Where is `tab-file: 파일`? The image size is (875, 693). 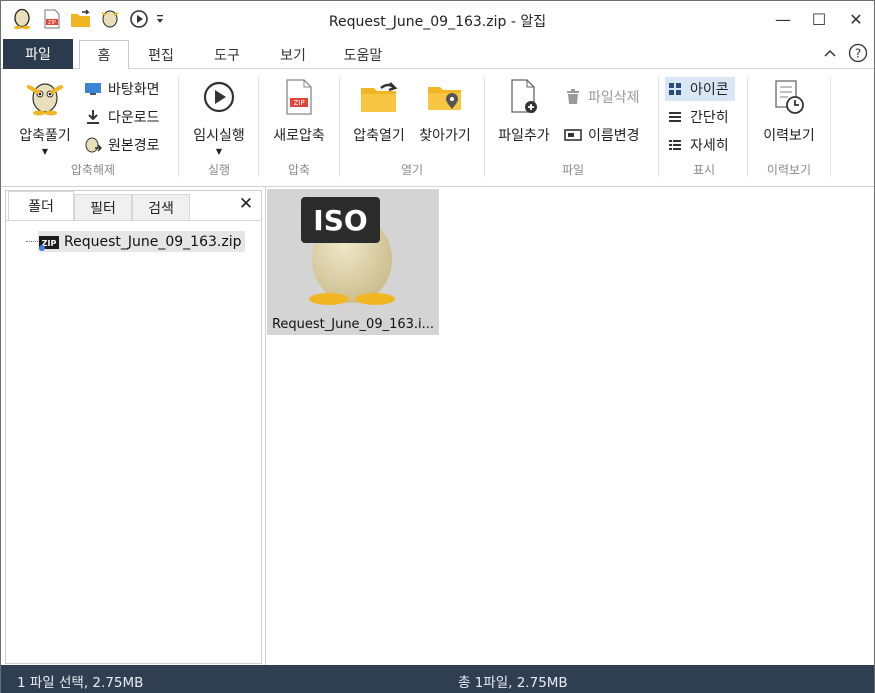 tab-file: 파일 is located at coordinates (38, 54).